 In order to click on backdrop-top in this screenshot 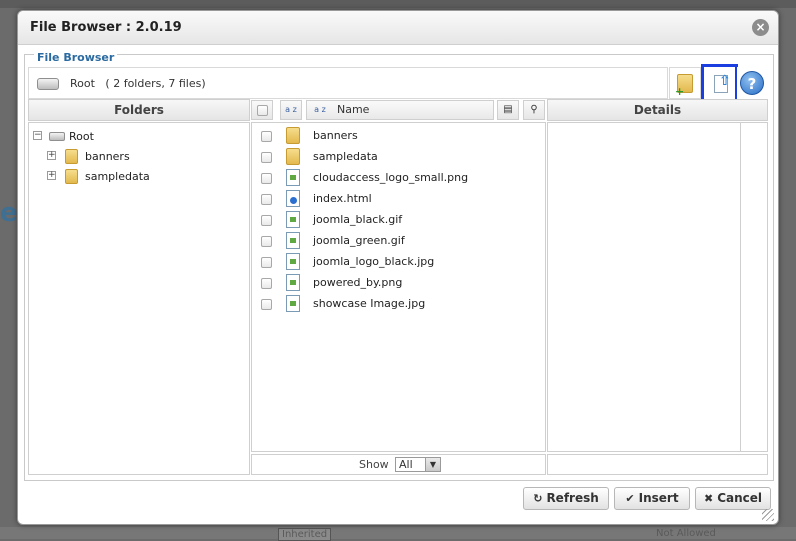, I will do `click(398, 4)`.